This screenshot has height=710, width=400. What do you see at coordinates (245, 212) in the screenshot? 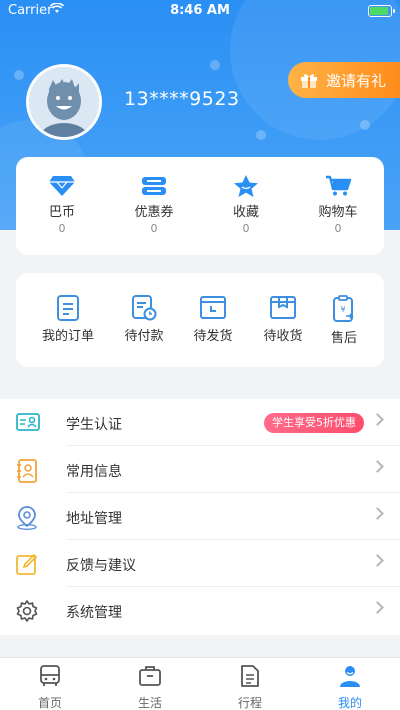
I see `asset-label: 收藏` at bounding box center [245, 212].